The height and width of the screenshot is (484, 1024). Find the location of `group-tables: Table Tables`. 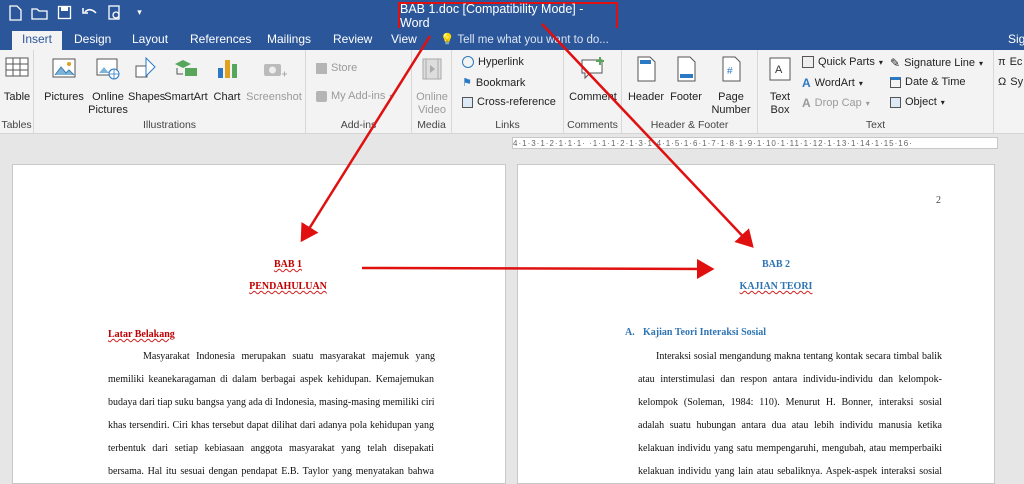

group-tables: Table Tables is located at coordinates (17, 92).